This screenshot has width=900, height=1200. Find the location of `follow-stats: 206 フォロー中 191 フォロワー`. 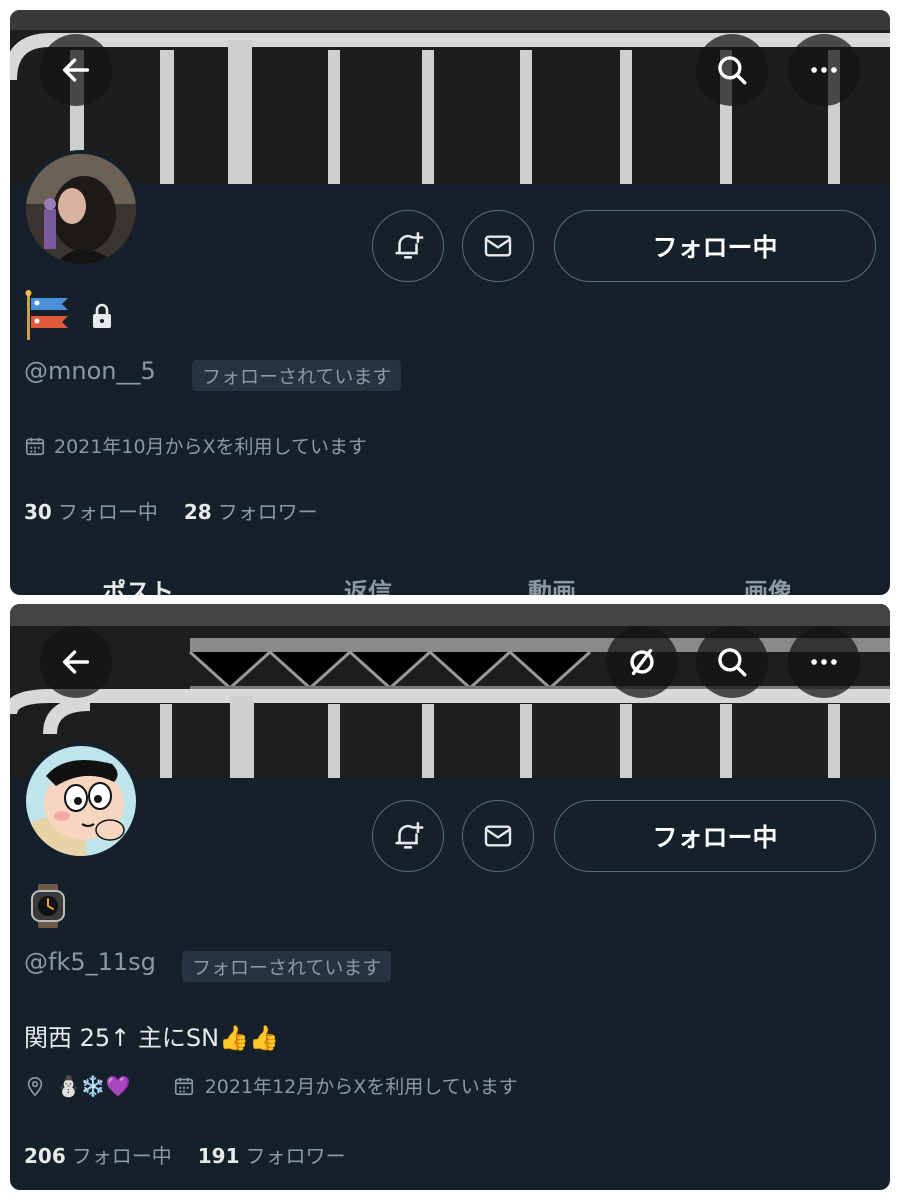

follow-stats: 206 フォロー中 191 フォロワー is located at coordinates (185, 1154).